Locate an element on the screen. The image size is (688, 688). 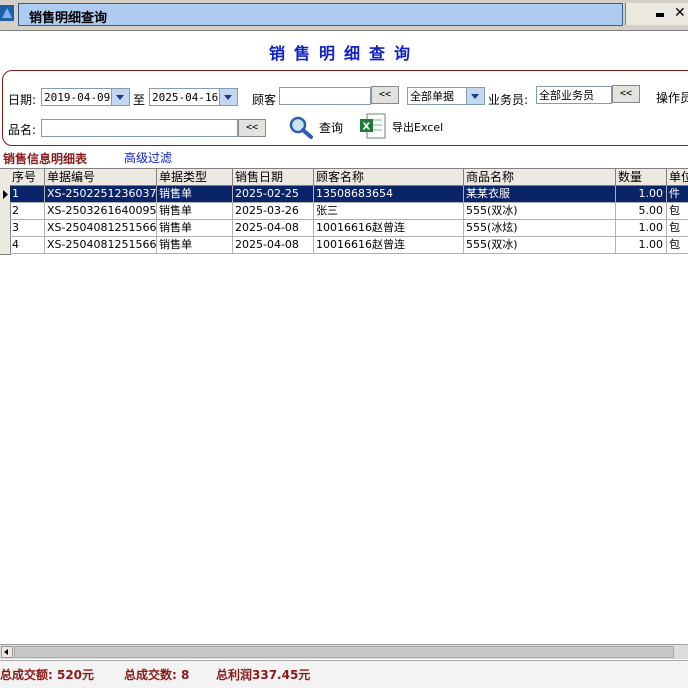
window-controls: ✕ is located at coordinates (656, 14).